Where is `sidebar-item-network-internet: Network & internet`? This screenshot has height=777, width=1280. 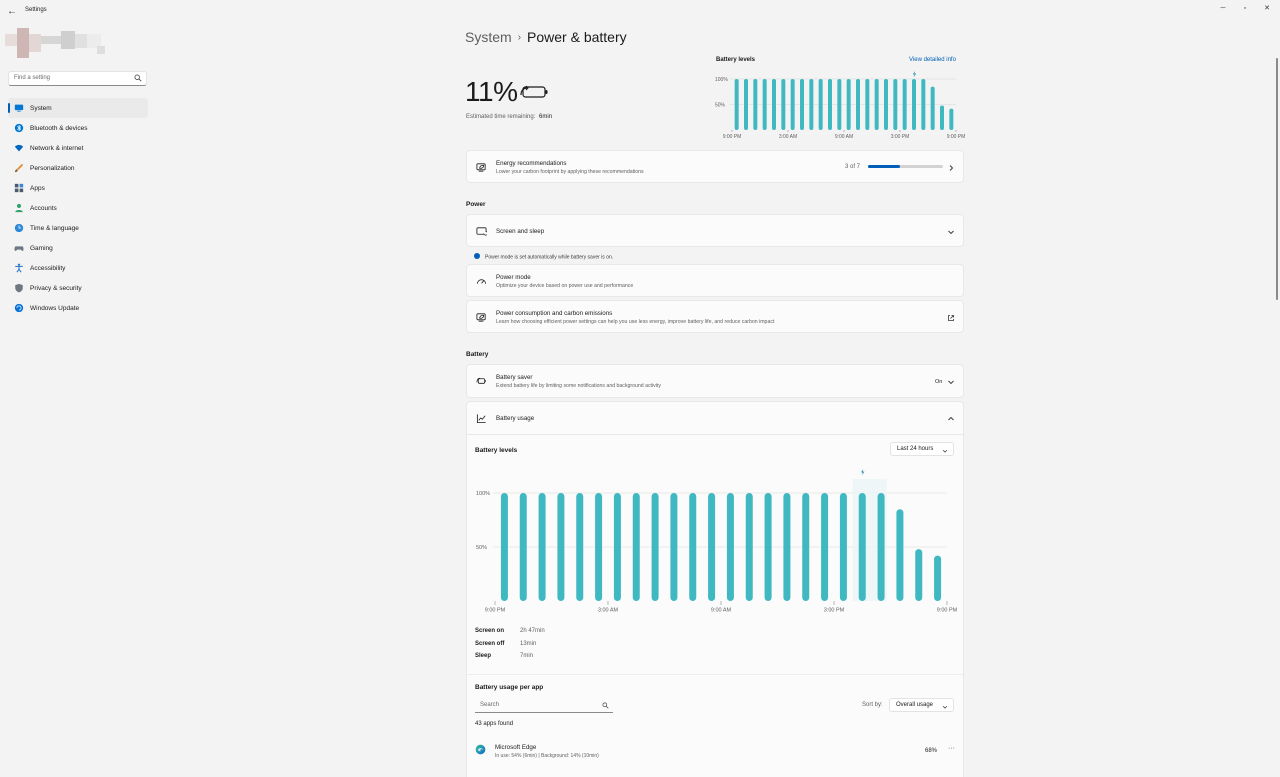 sidebar-item-network-internet: Network & internet is located at coordinates (78, 148).